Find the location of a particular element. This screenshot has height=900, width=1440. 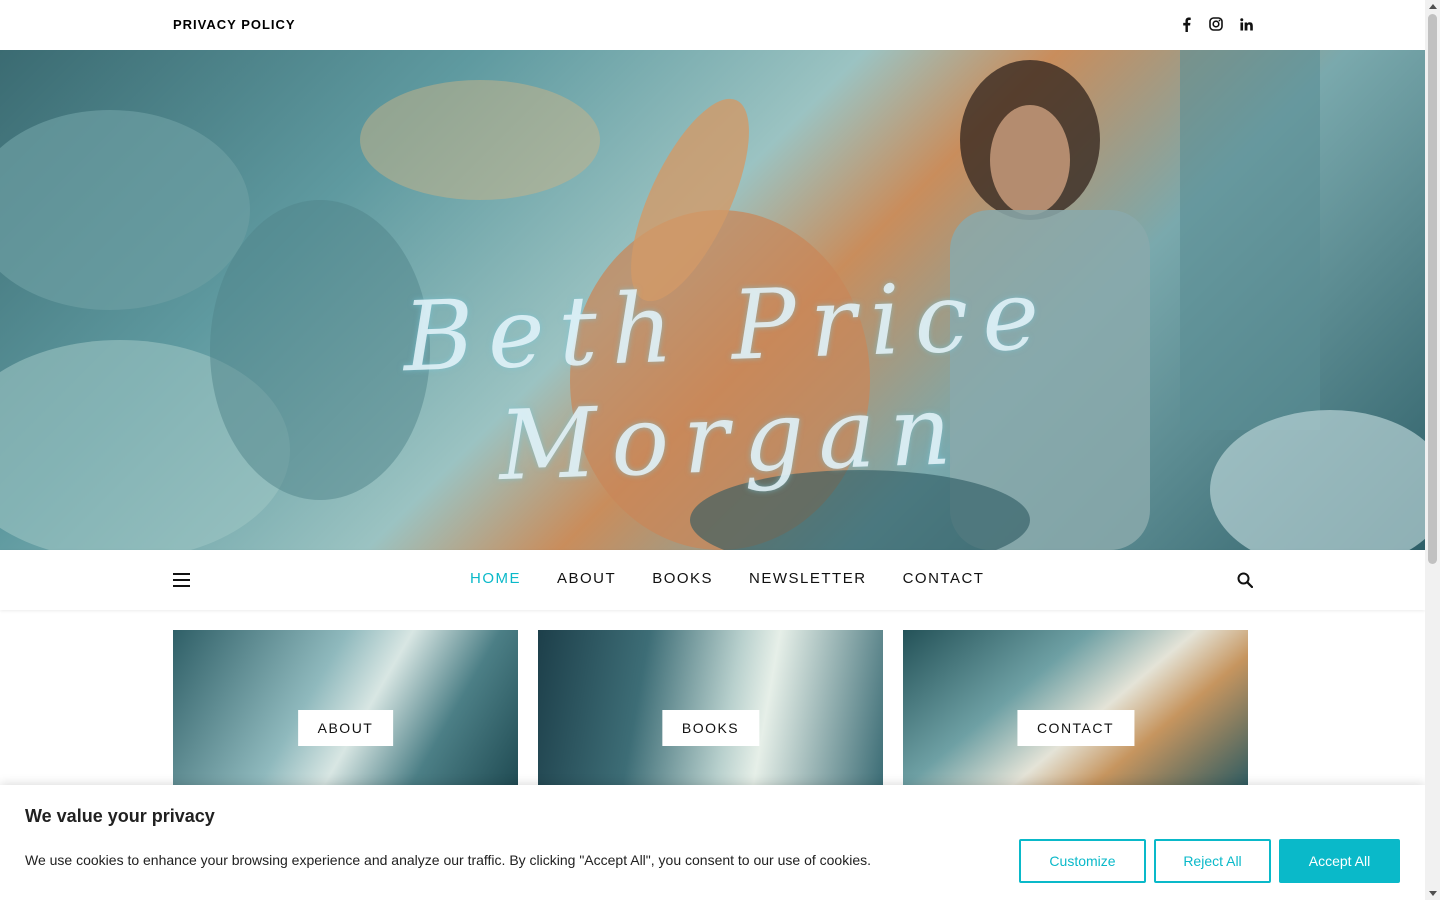

feature-card-about: ABOUT is located at coordinates (345, 710).